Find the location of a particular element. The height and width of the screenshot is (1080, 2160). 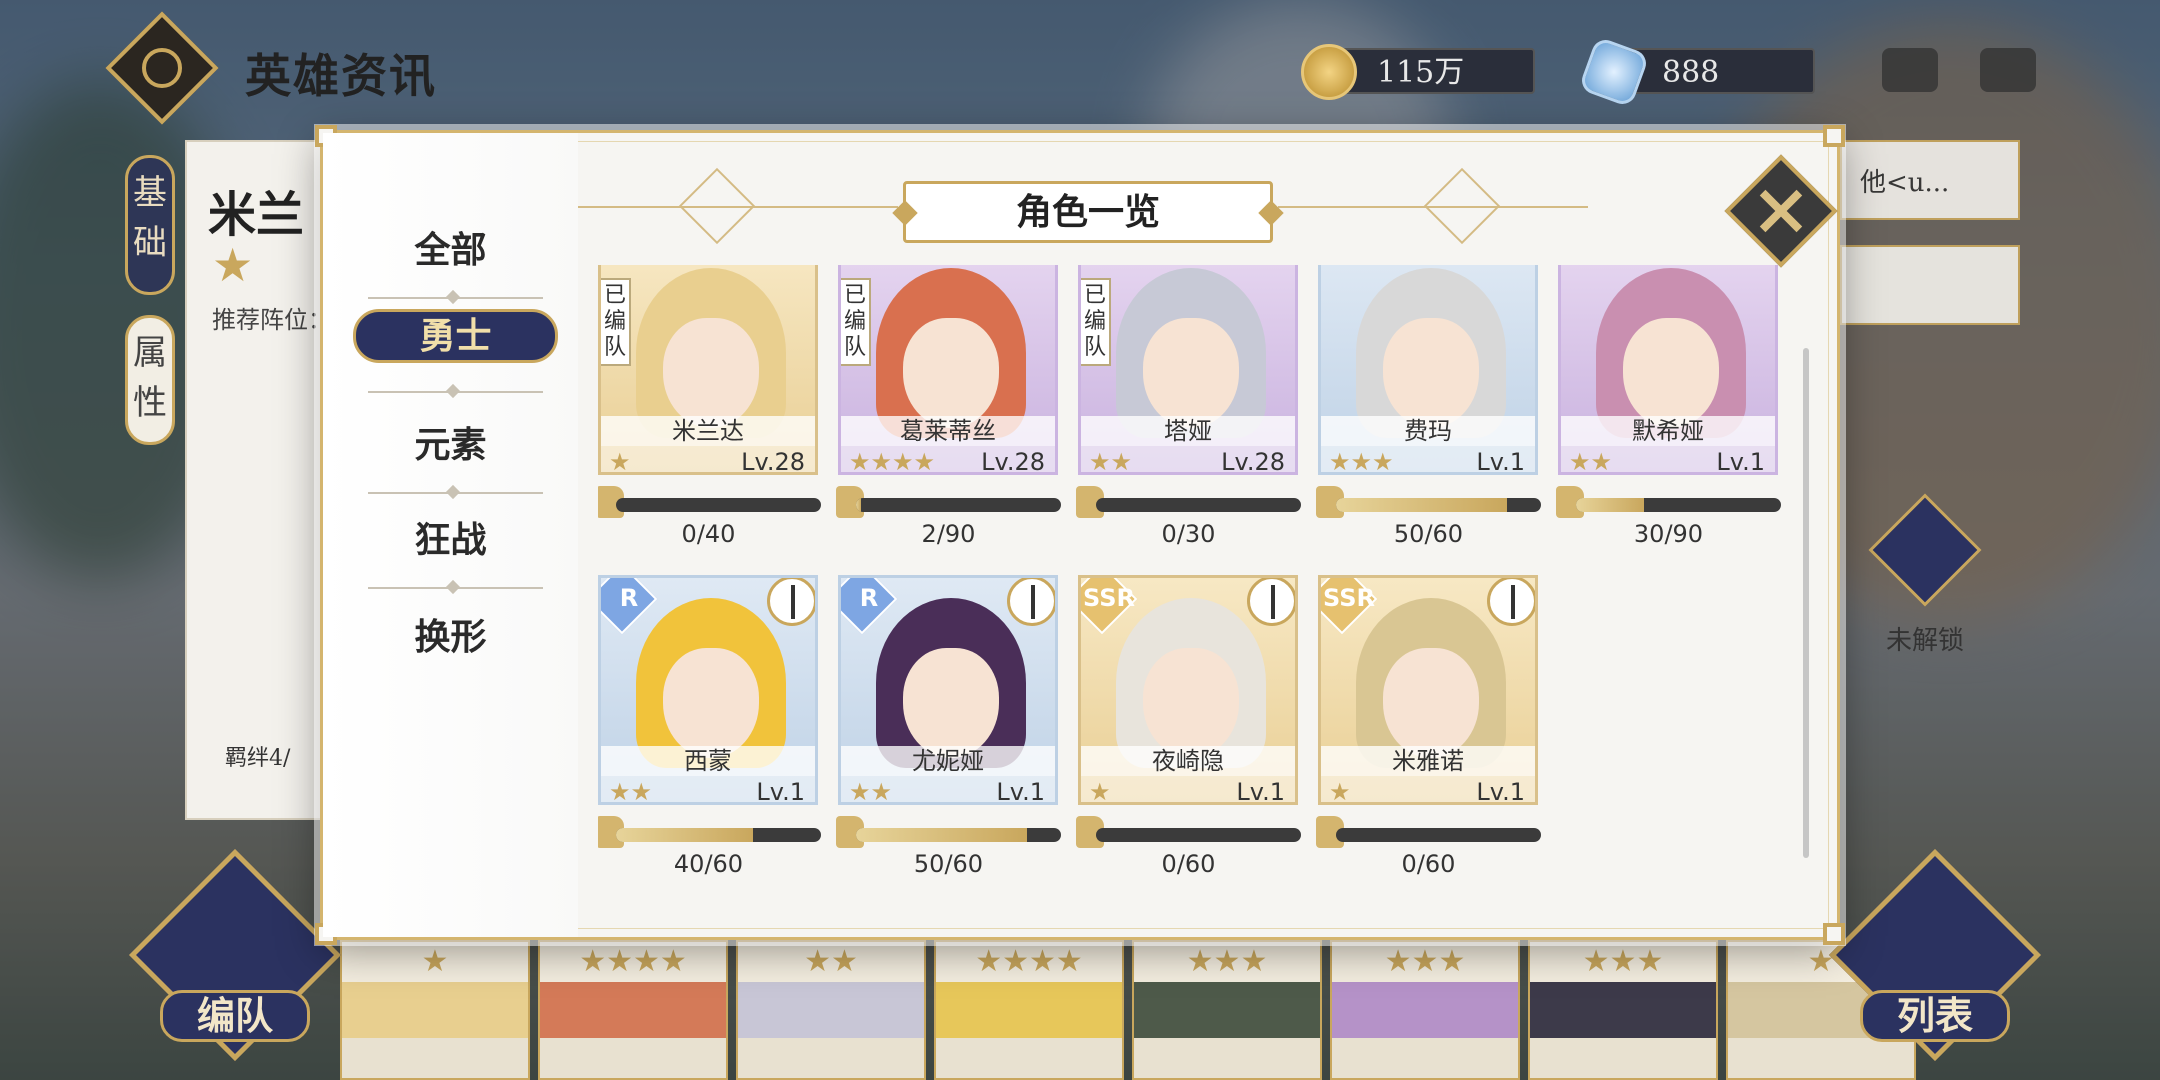

locked-label: 未解锁 is located at coordinates (1924, 641).